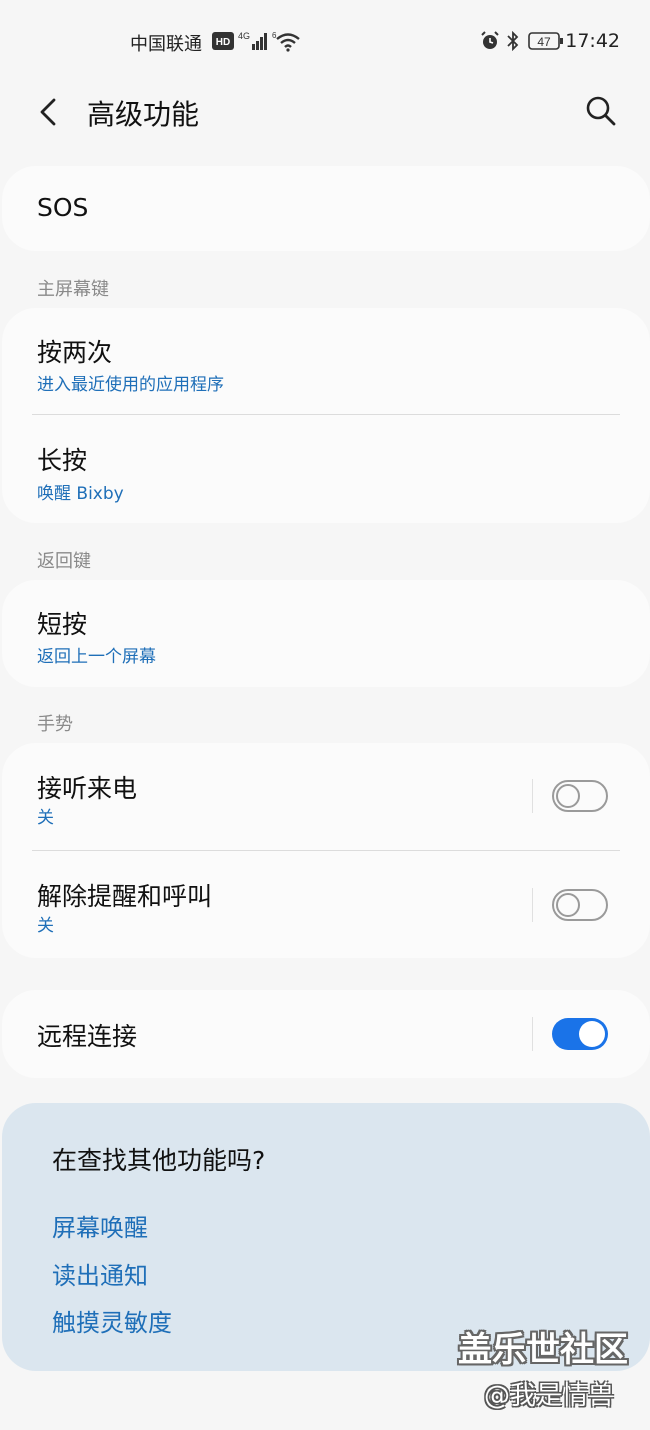 This screenshot has width=650, height=1430. I want to click on home-key-long-press-item: 长按 唤醒 Bixby, so click(326, 469).